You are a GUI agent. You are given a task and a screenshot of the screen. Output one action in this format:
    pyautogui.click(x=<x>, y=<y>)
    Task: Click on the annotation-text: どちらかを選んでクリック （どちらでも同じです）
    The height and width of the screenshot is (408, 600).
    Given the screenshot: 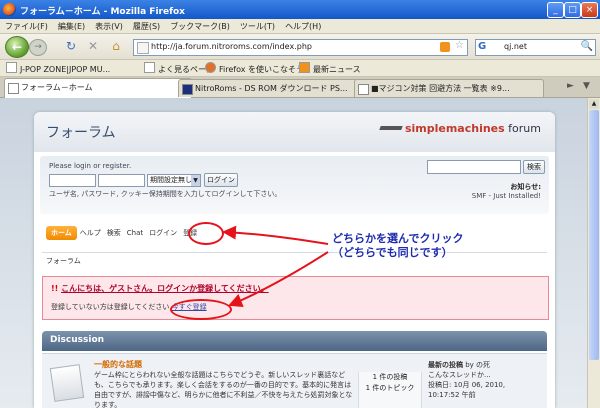 What is the action you would take?
    pyautogui.click(x=398, y=245)
    